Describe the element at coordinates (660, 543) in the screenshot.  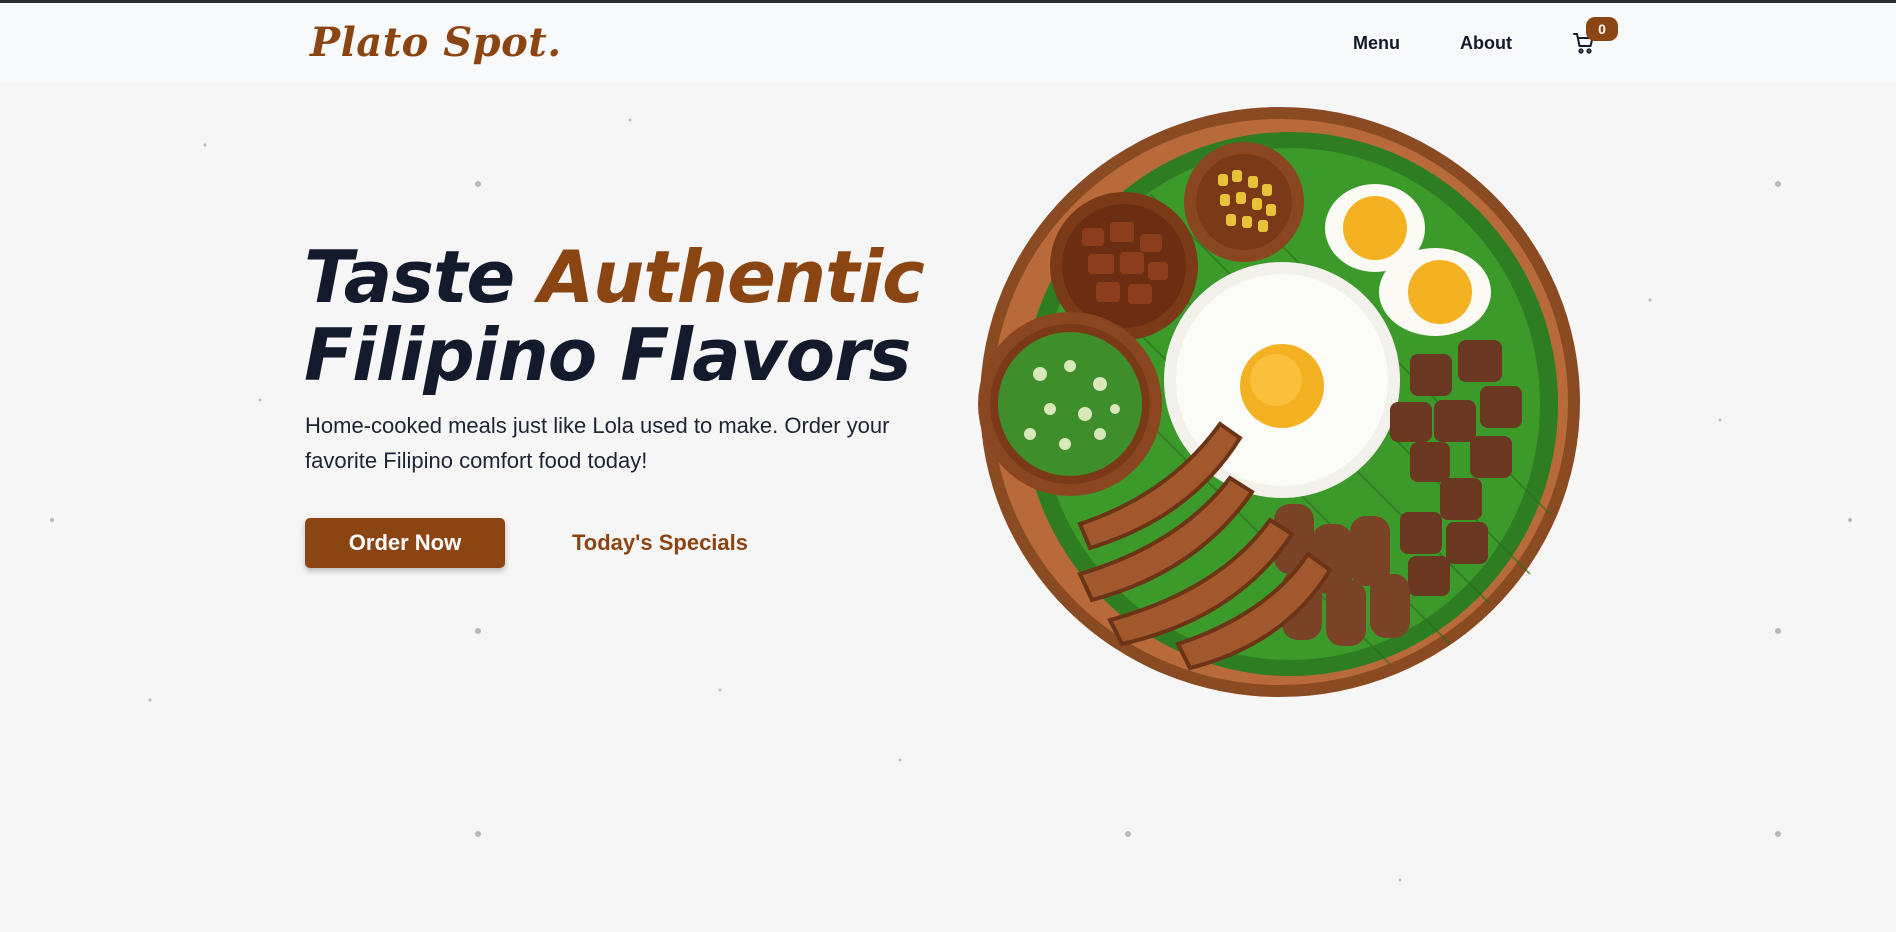
I see `todays-specials-button: Today's Specials` at that location.